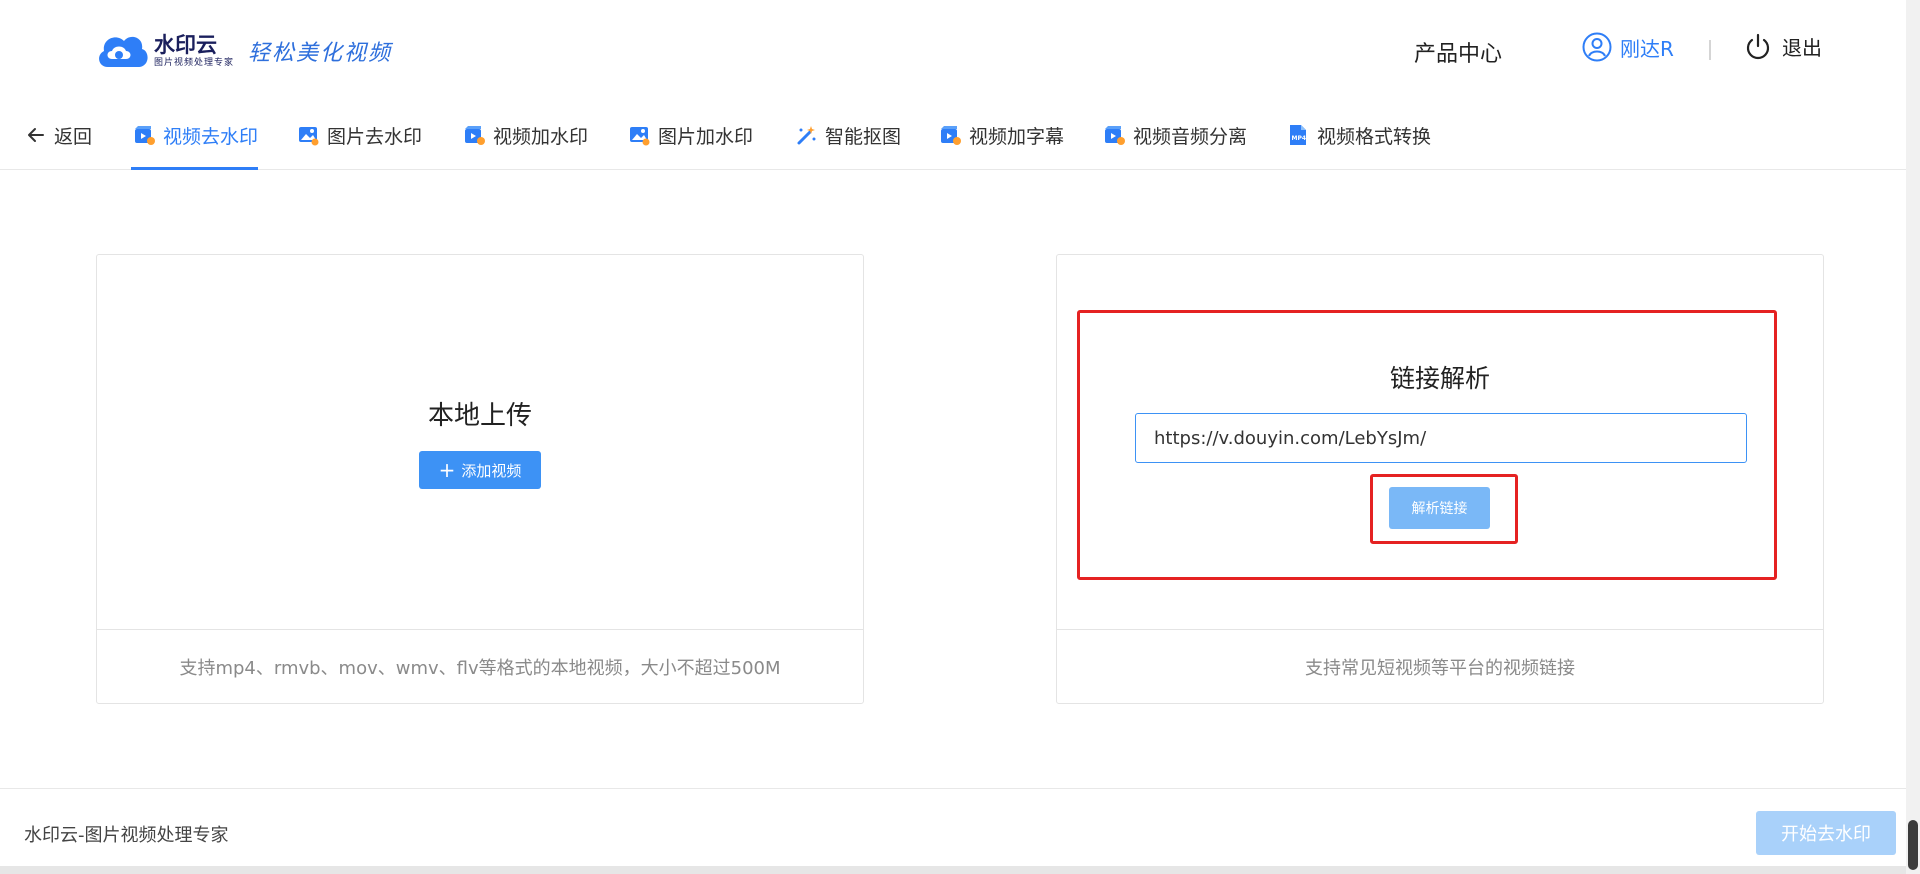 The width and height of the screenshot is (1920, 874). What do you see at coordinates (36, 135) in the screenshot?
I see `arrow-left-icon` at bounding box center [36, 135].